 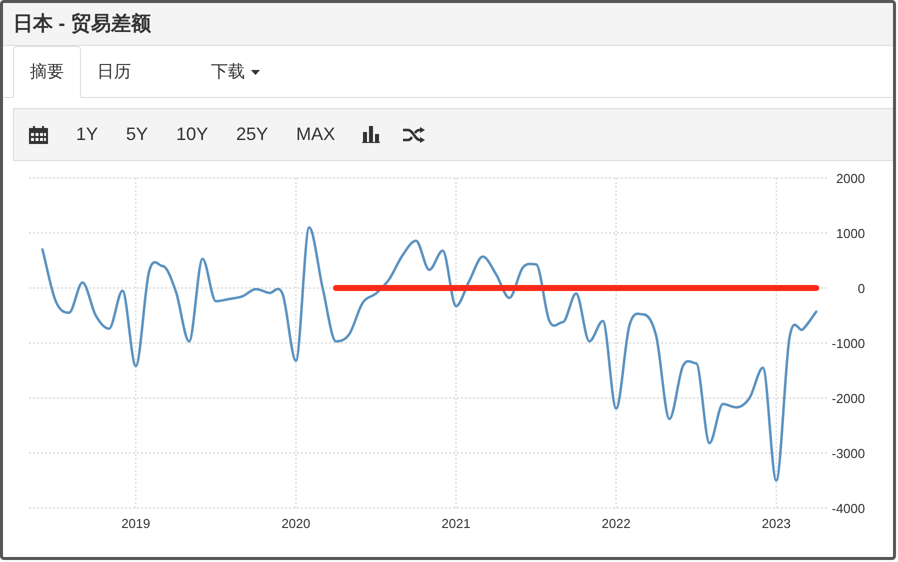 What do you see at coordinates (848, 398) in the screenshot?
I see `y-axis-label: -2000` at bounding box center [848, 398].